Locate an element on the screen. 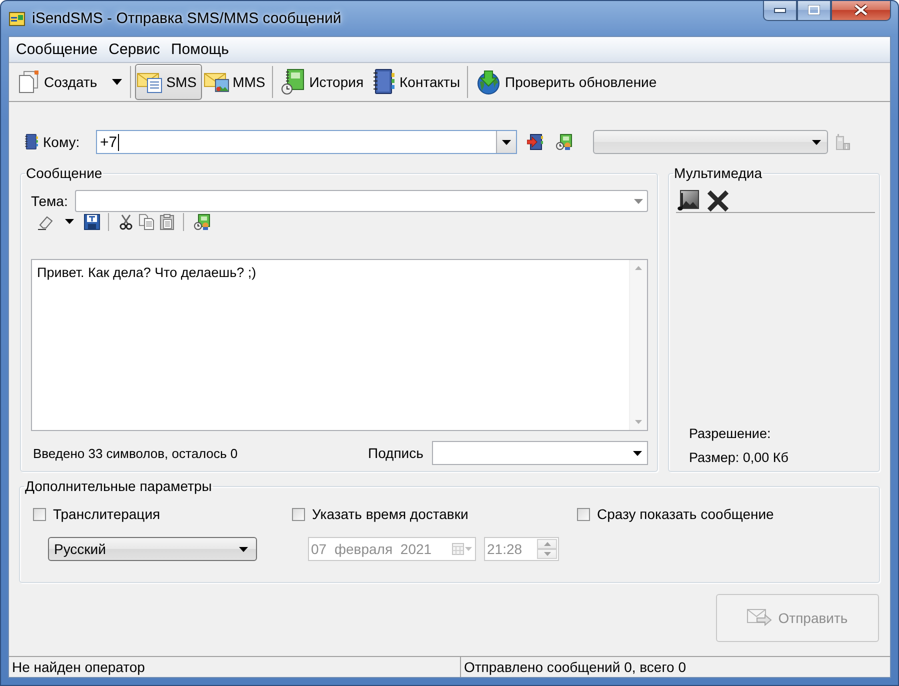 This screenshot has width=899, height=686. menu-item: Сообщение is located at coordinates (57, 49).